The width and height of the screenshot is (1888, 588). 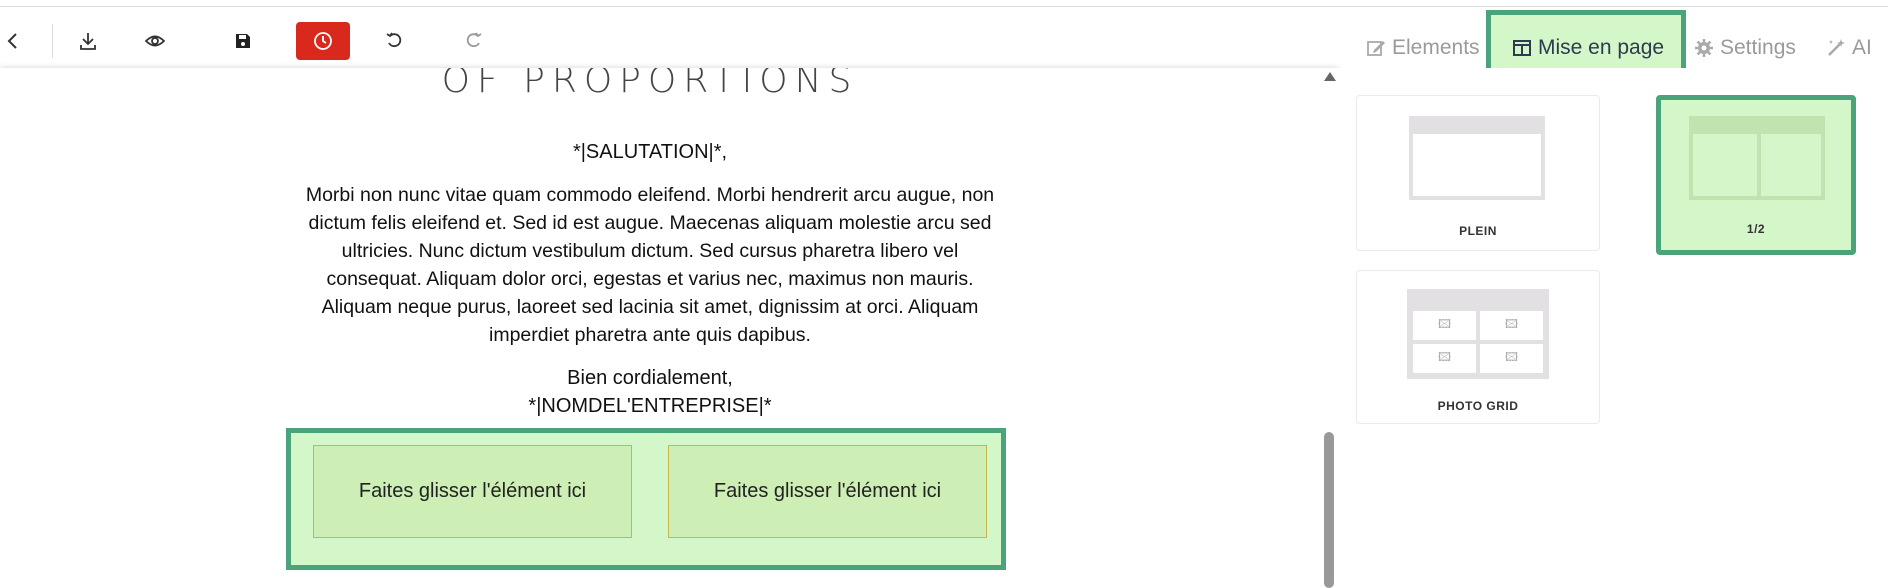 I want to click on download-button, so click(x=88, y=41).